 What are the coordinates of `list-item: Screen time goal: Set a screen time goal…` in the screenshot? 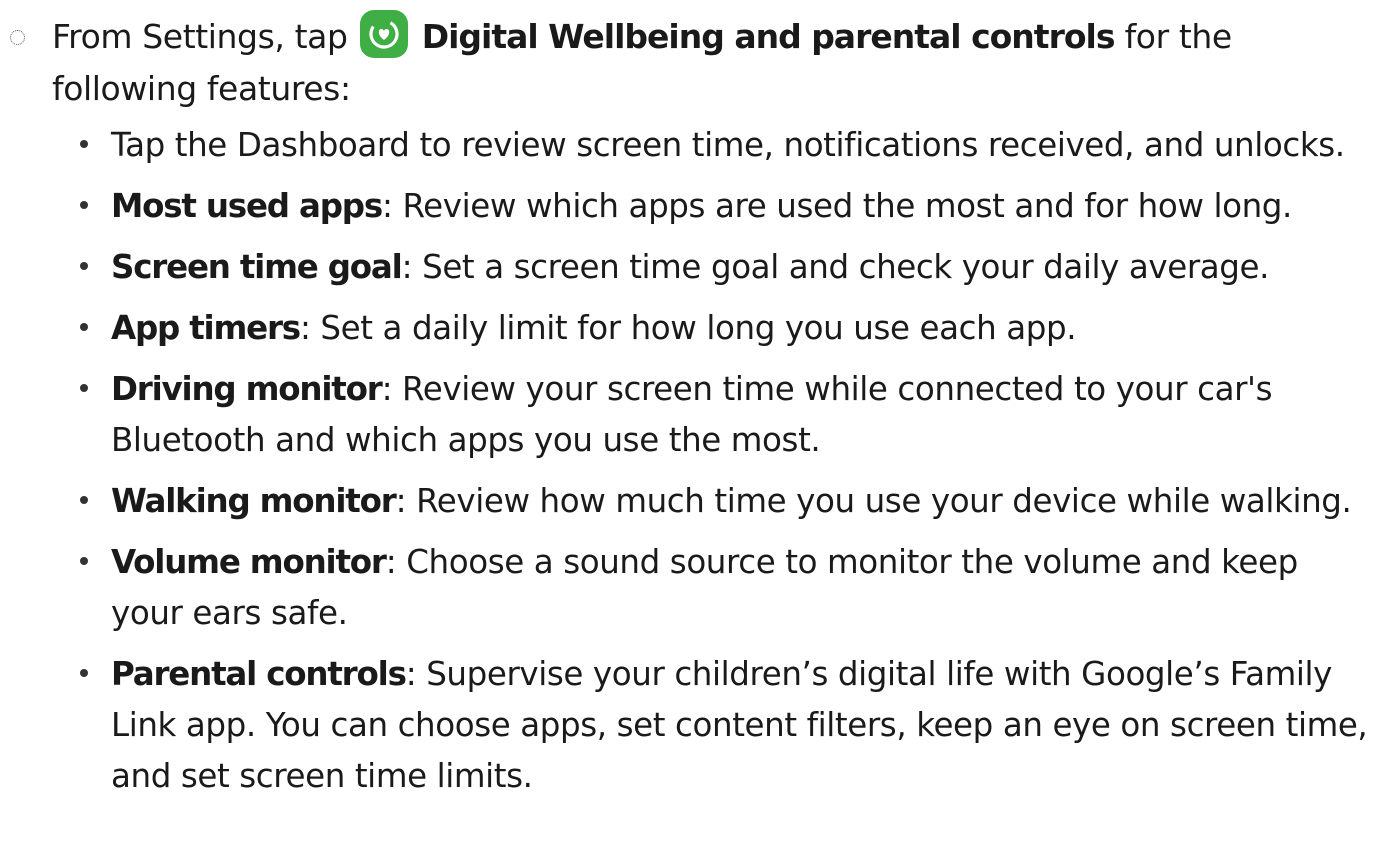 It's located at (728, 267).